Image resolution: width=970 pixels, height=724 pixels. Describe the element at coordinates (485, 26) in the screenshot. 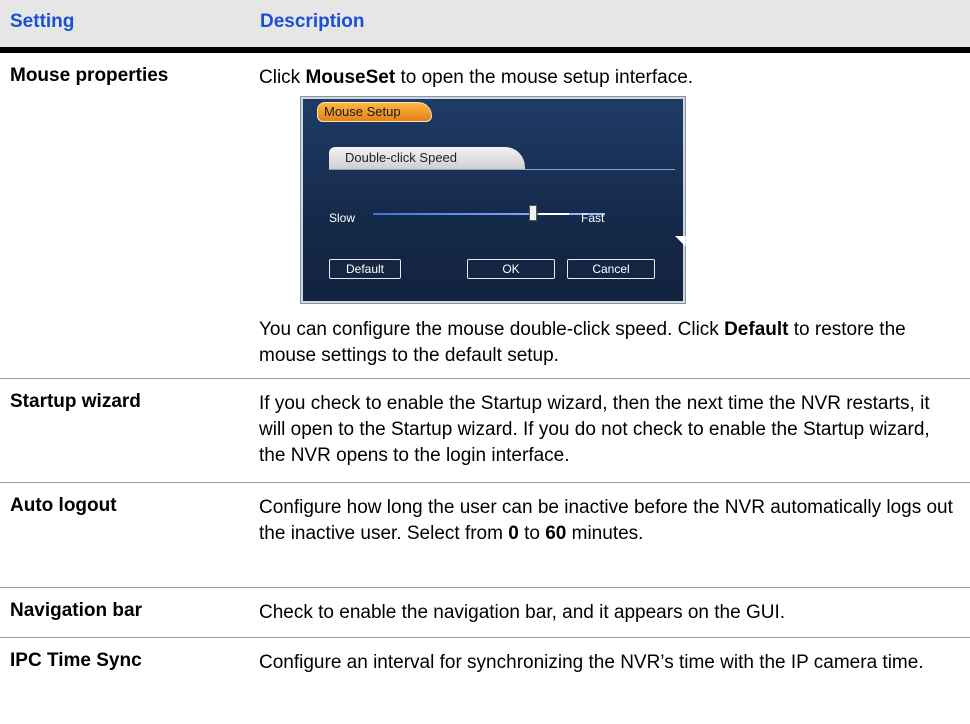

I see `table-header: Setting Description` at that location.